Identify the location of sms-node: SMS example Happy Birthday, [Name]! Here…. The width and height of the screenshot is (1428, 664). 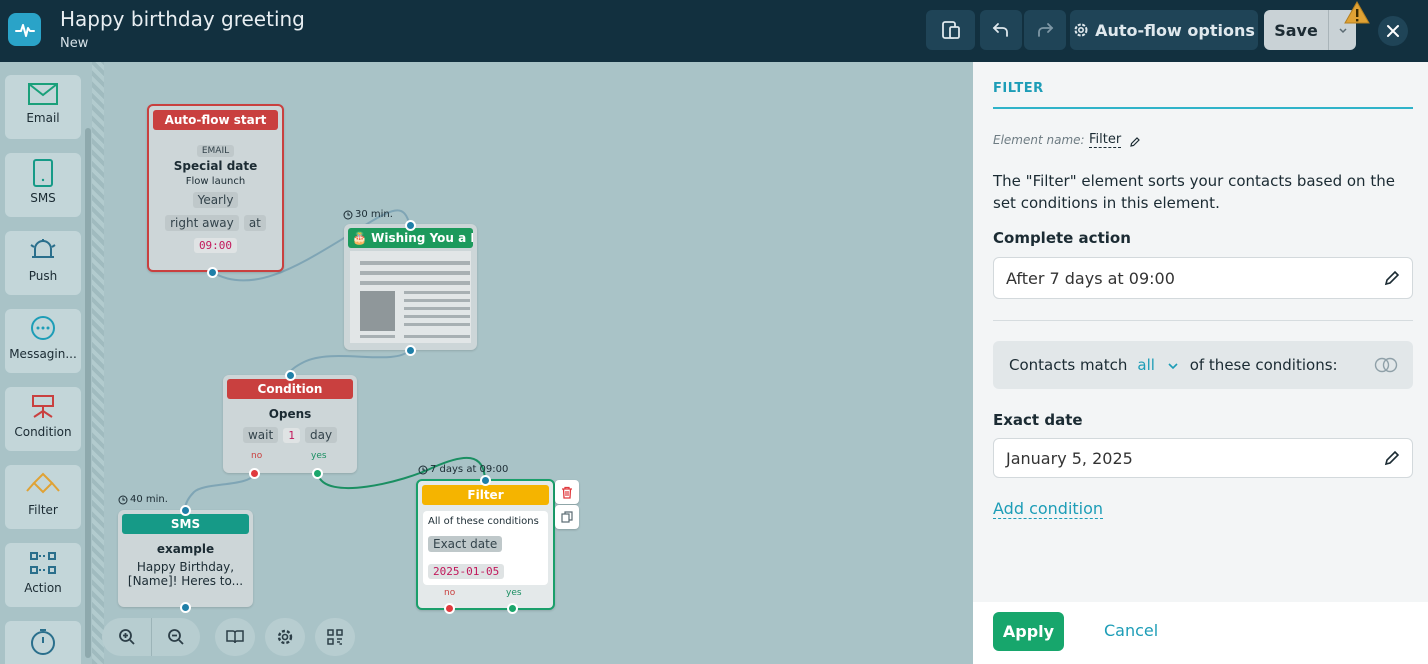
(185, 558).